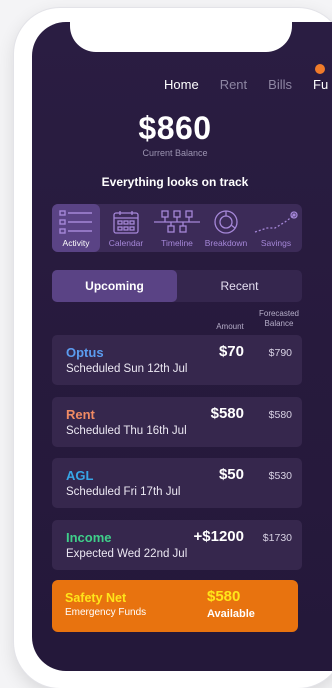 This screenshot has height=688, width=332. What do you see at coordinates (181, 84) in the screenshot?
I see `nav-tab-home: Home` at bounding box center [181, 84].